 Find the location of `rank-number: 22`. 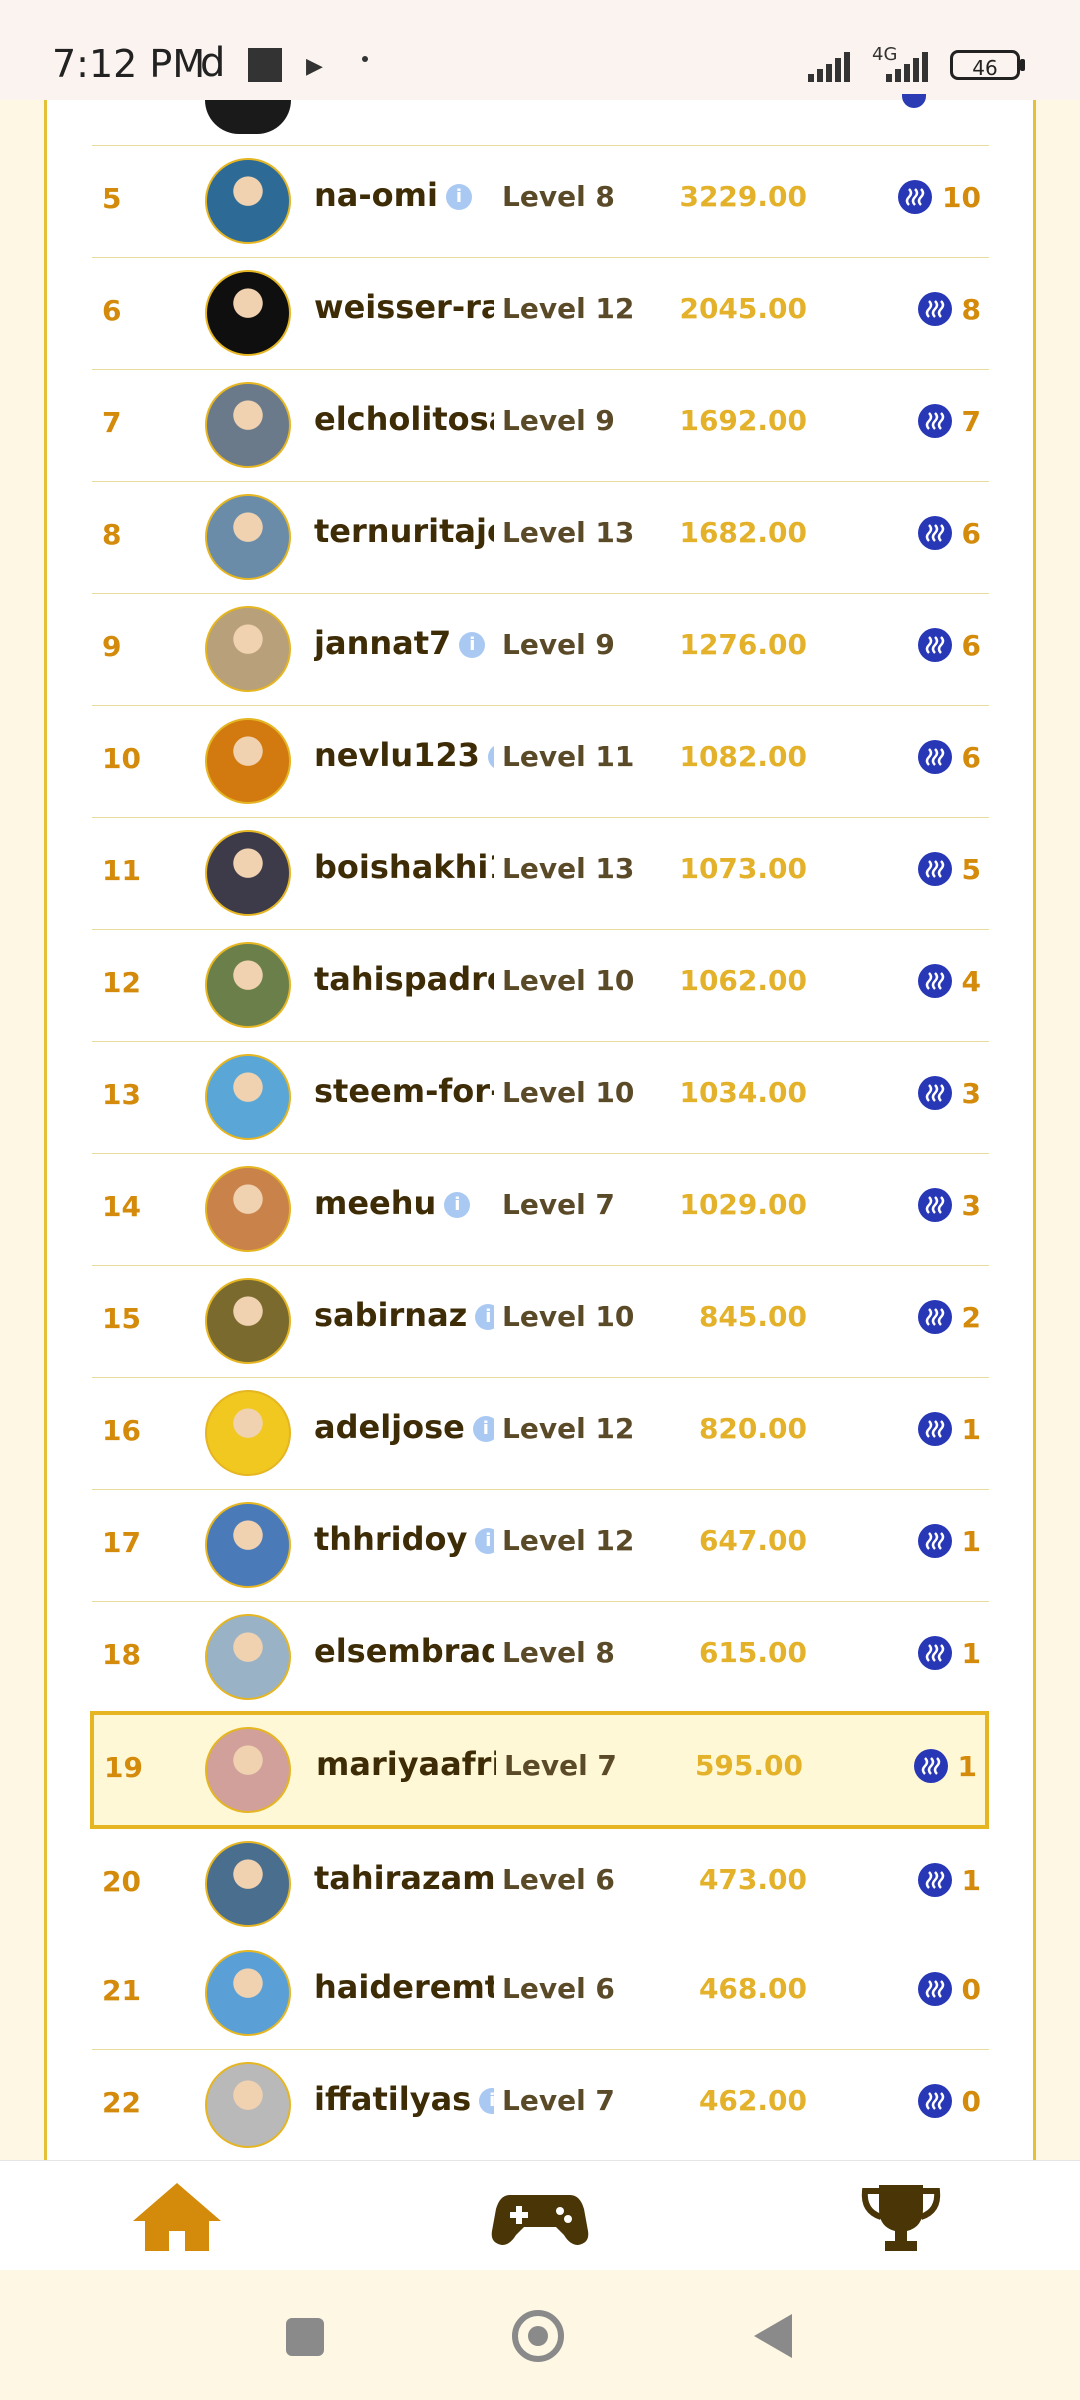

rank-number: 22 is located at coordinates (121, 2102).